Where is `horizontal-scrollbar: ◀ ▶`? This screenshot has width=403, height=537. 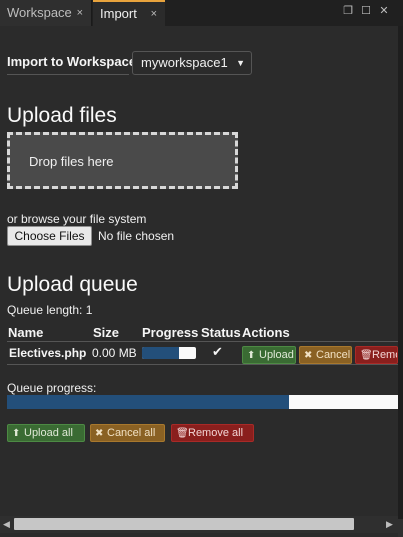 horizontal-scrollbar: ◀ ▶ is located at coordinates (199, 524).